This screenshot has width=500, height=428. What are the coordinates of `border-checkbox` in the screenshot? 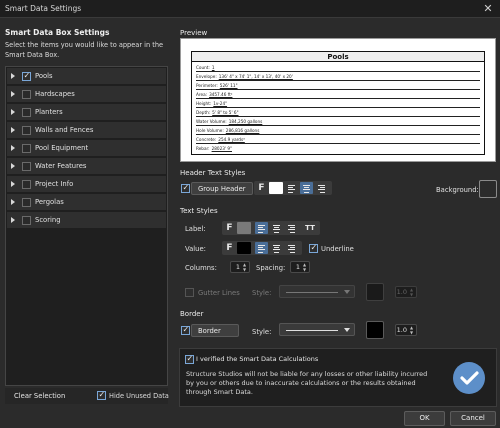 It's located at (185, 330).